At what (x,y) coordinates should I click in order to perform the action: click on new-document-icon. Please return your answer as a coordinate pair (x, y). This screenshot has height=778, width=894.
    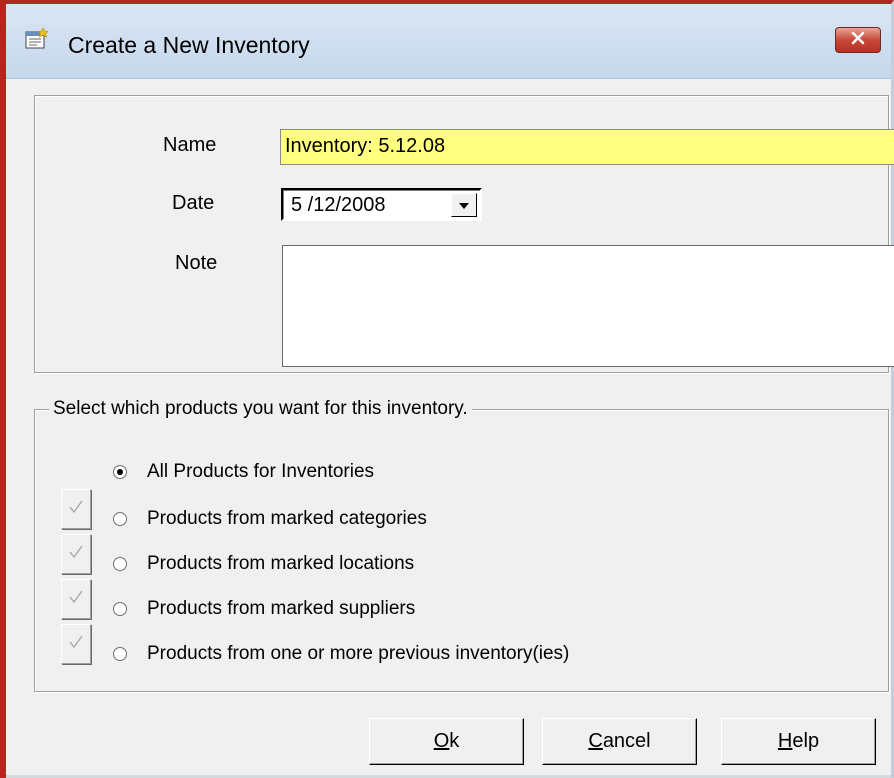
    Looking at the image, I should click on (36, 38).